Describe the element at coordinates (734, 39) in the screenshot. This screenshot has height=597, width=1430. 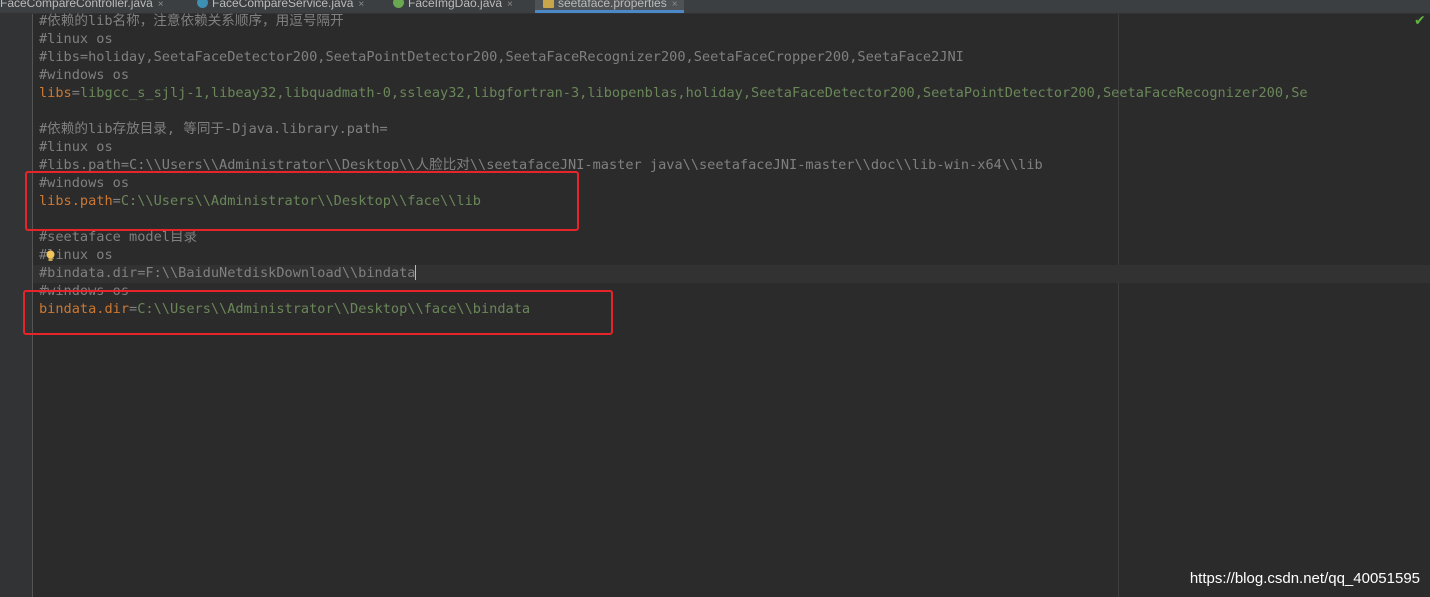
I see `code-line-2: #linux os` at that location.